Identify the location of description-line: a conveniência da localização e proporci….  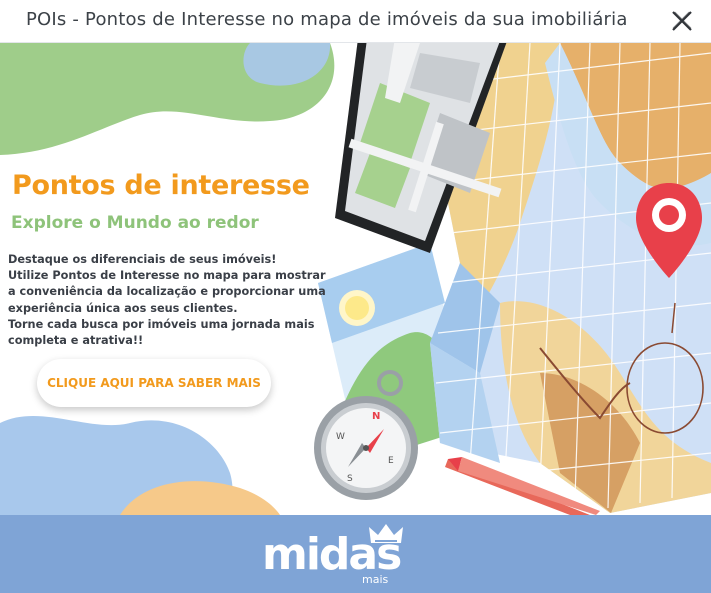
(167, 292).